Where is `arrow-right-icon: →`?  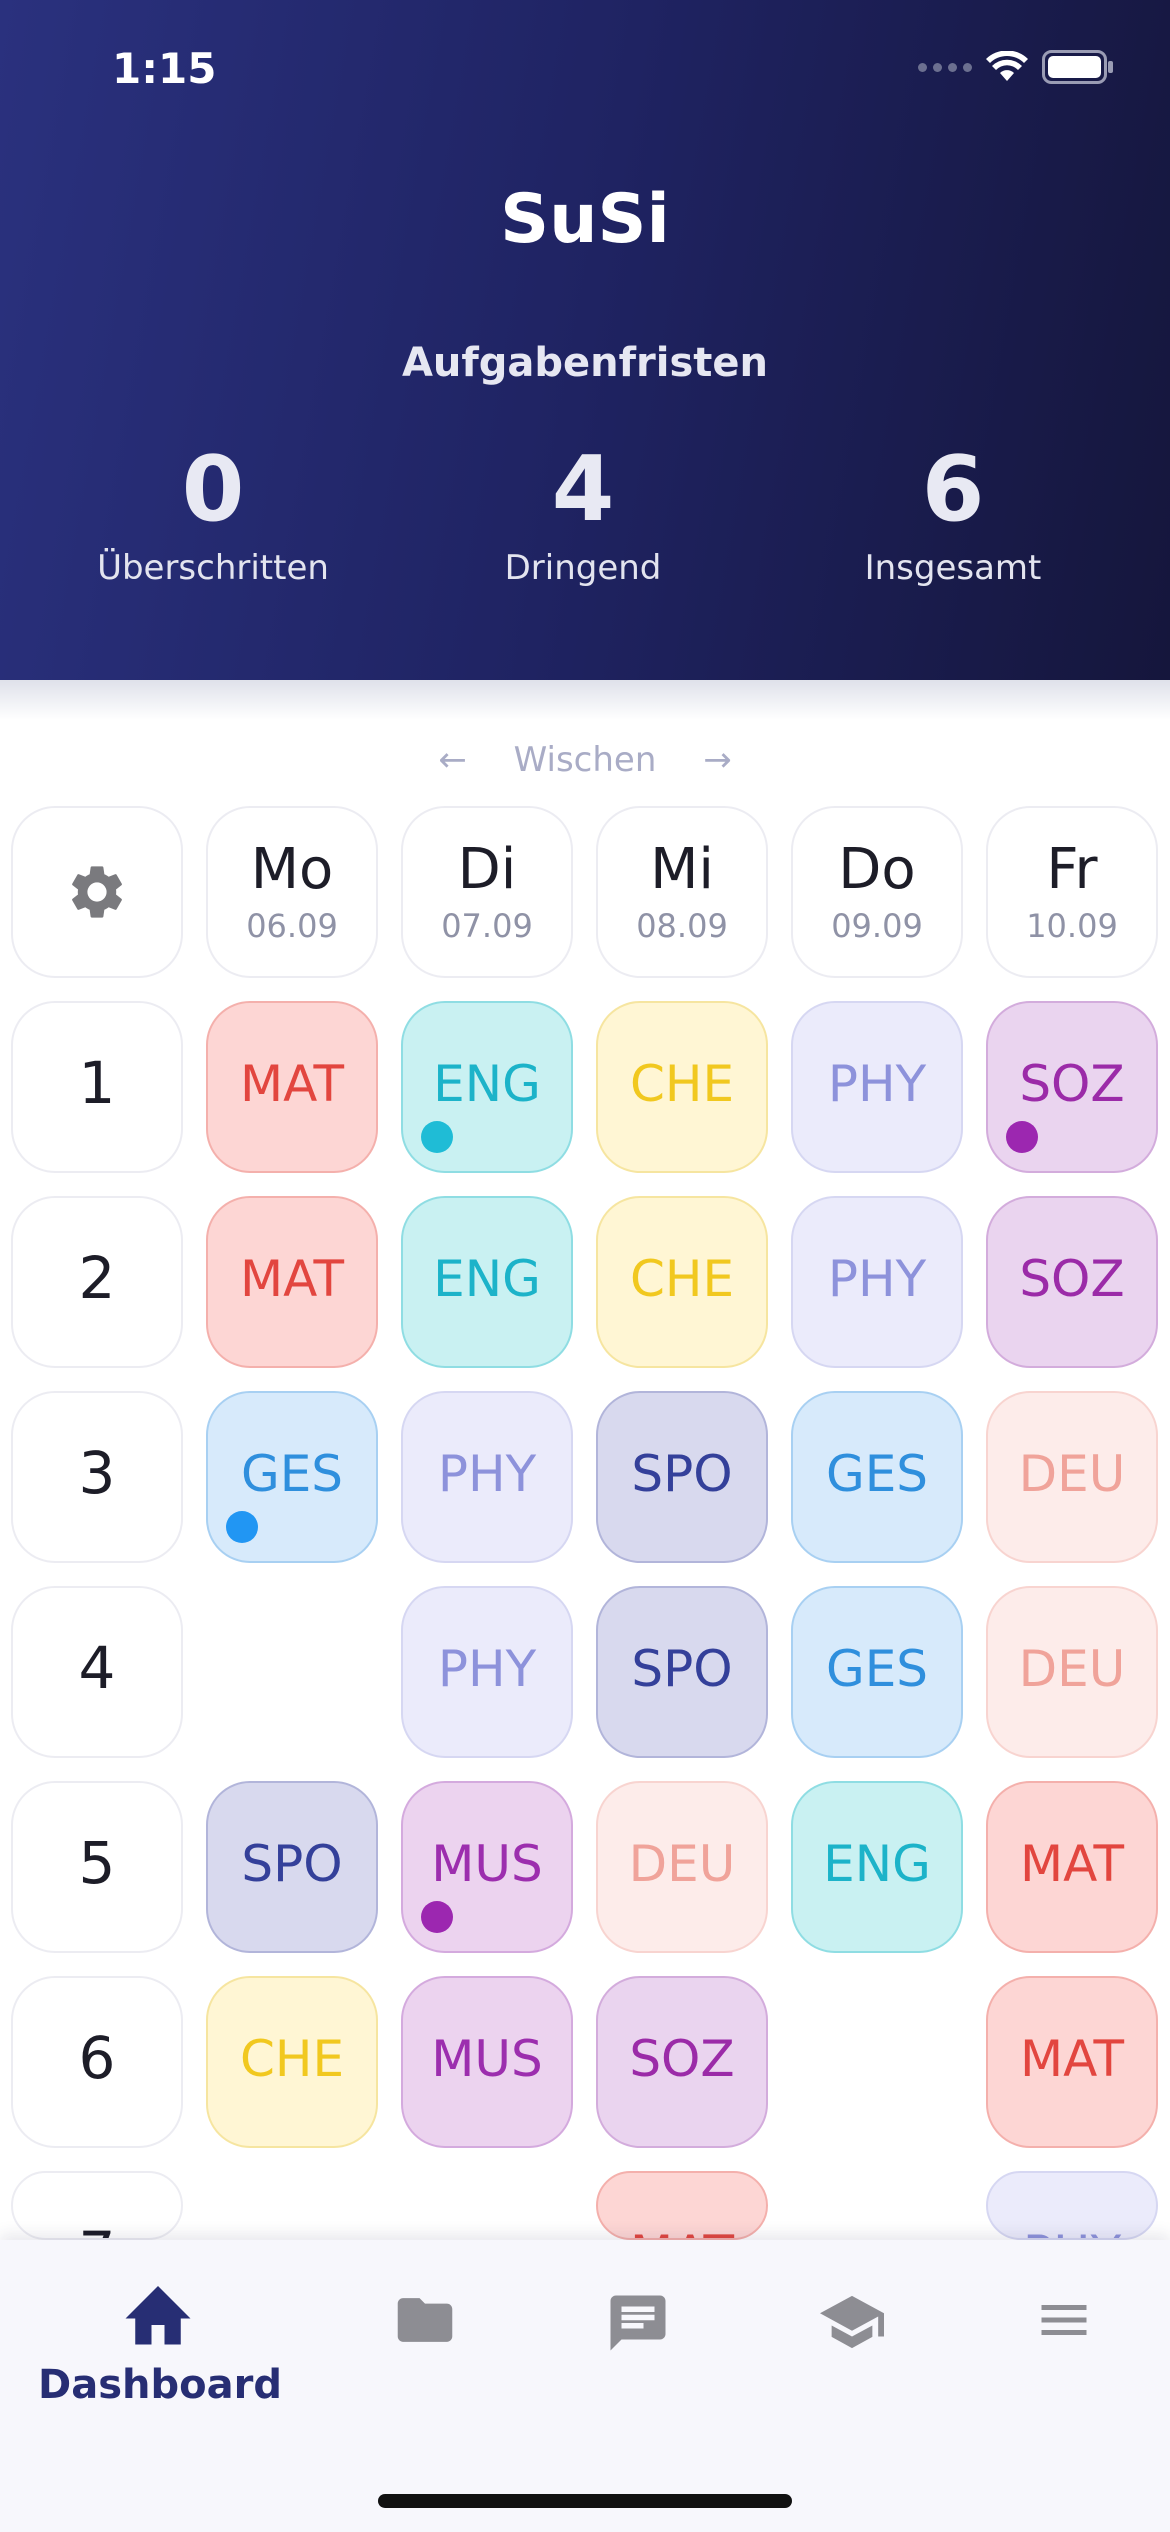
arrow-right-icon: → is located at coordinates (717, 760).